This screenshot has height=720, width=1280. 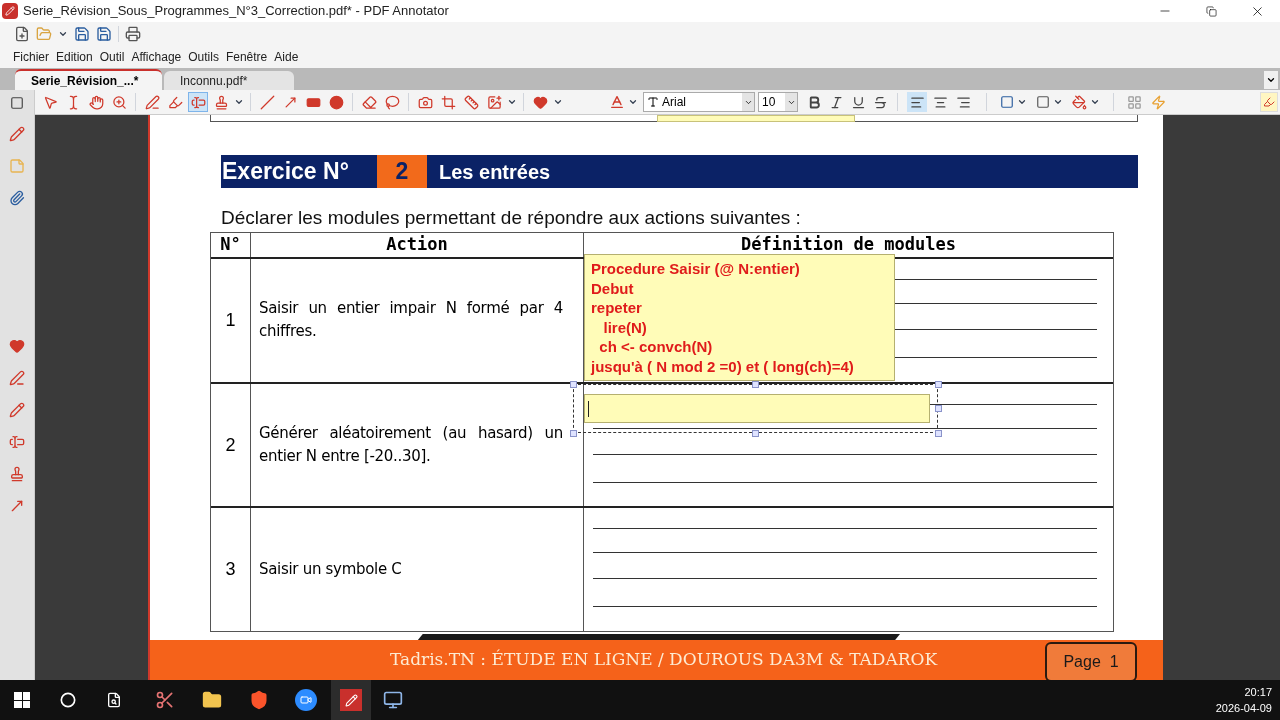 I want to click on menu-item: Aide, so click(x=286, y=56).